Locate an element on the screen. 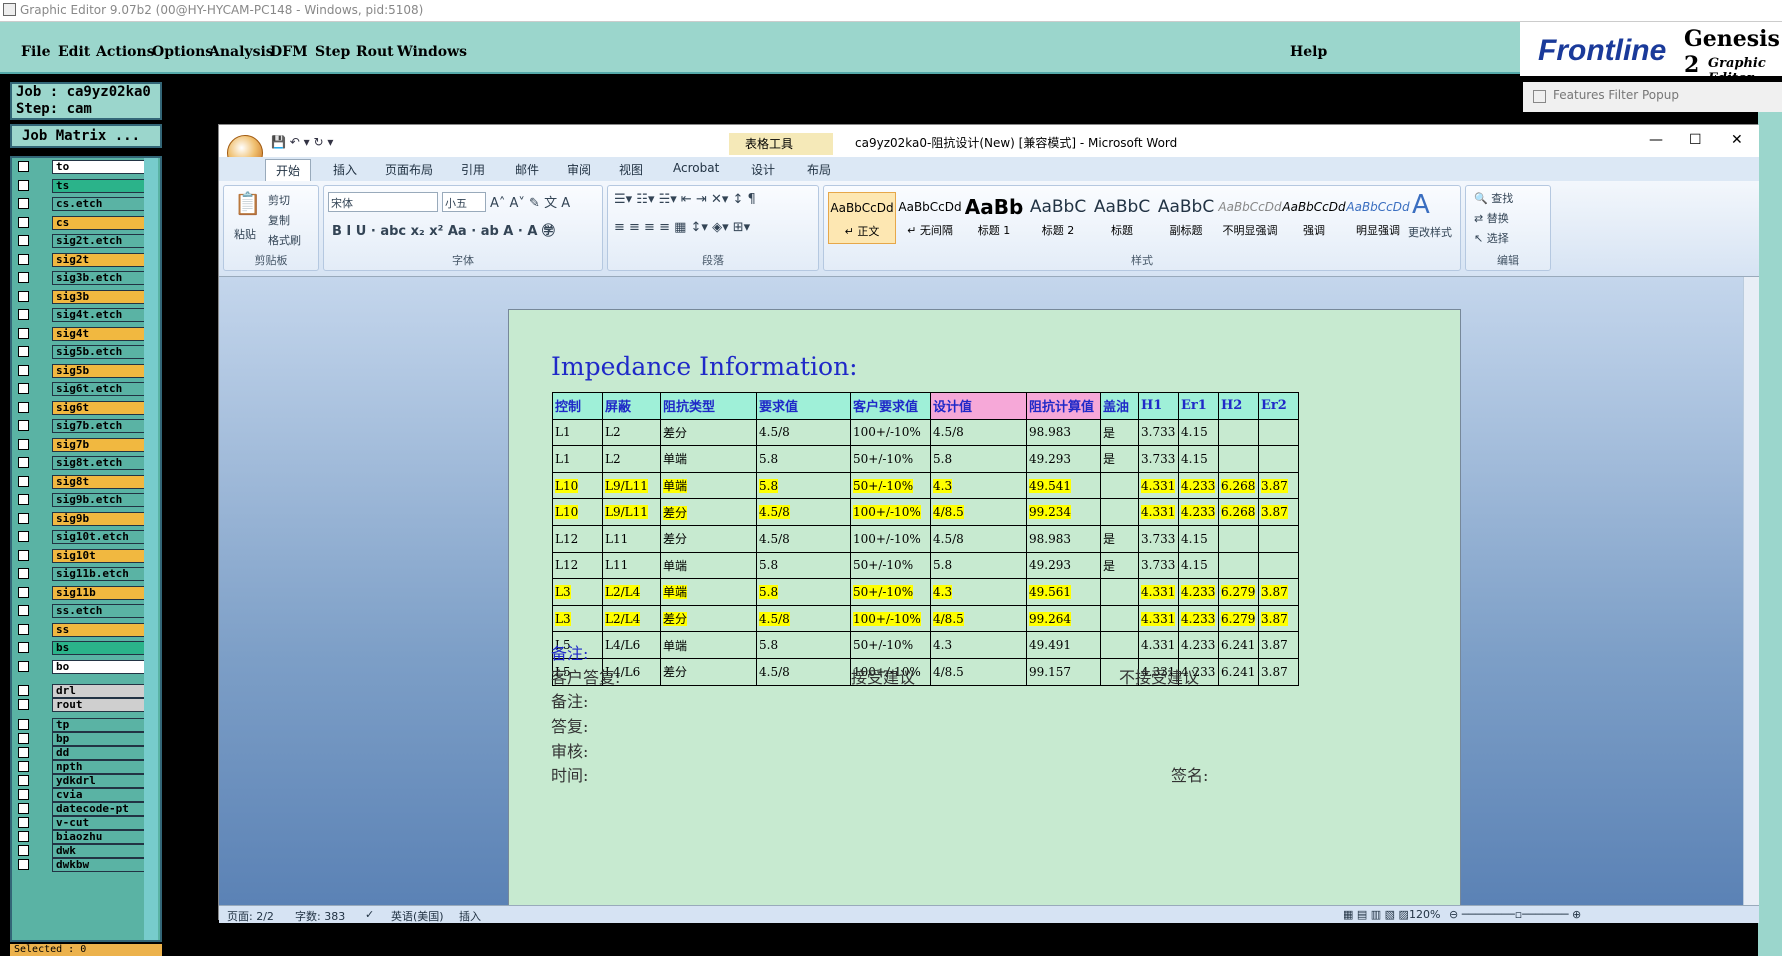  menu-rout: Rout is located at coordinates (375, 52).